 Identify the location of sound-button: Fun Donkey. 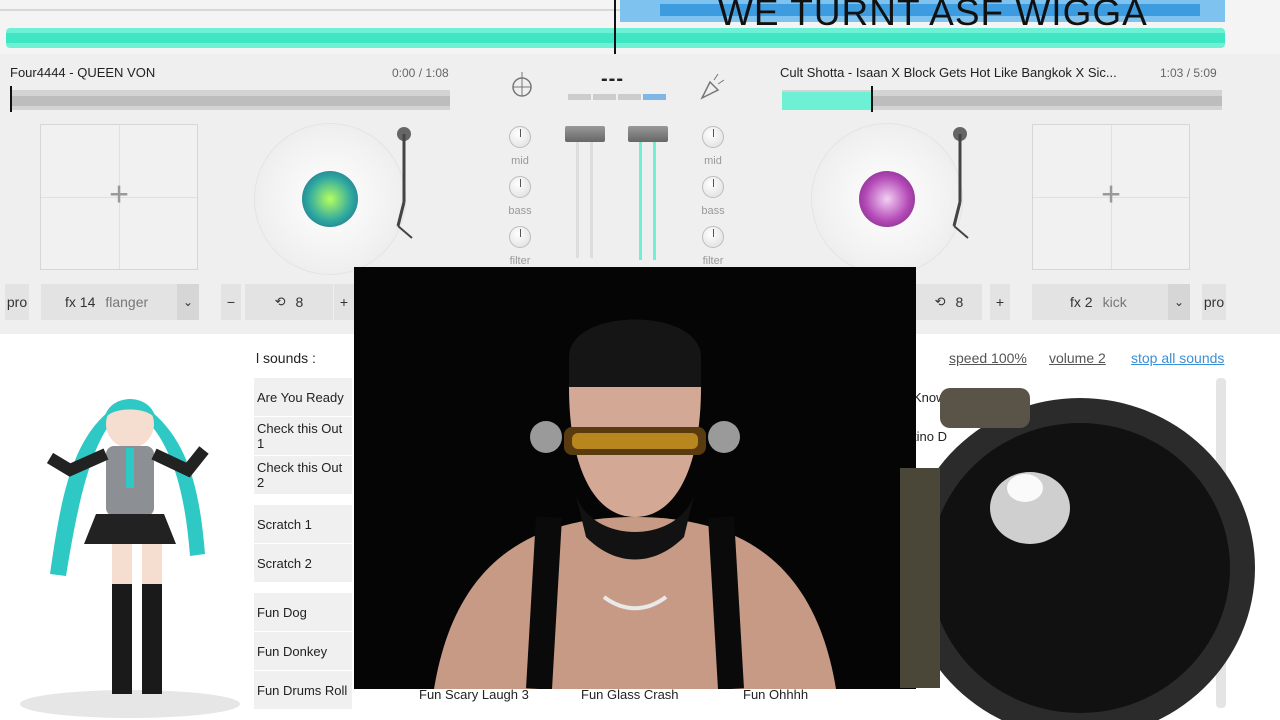
(303, 651).